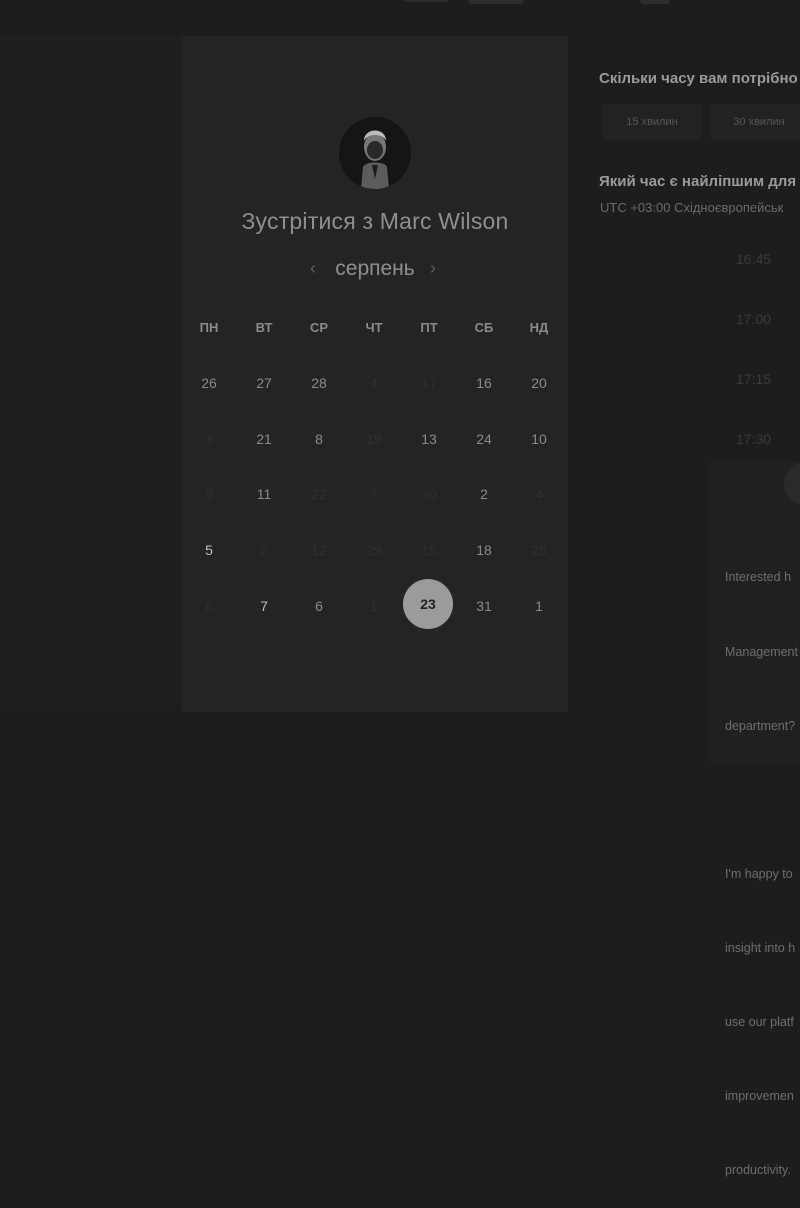 Image resolution: width=800 pixels, height=1208 pixels. What do you see at coordinates (760, 725) in the screenshot?
I see `info-line: department?` at bounding box center [760, 725].